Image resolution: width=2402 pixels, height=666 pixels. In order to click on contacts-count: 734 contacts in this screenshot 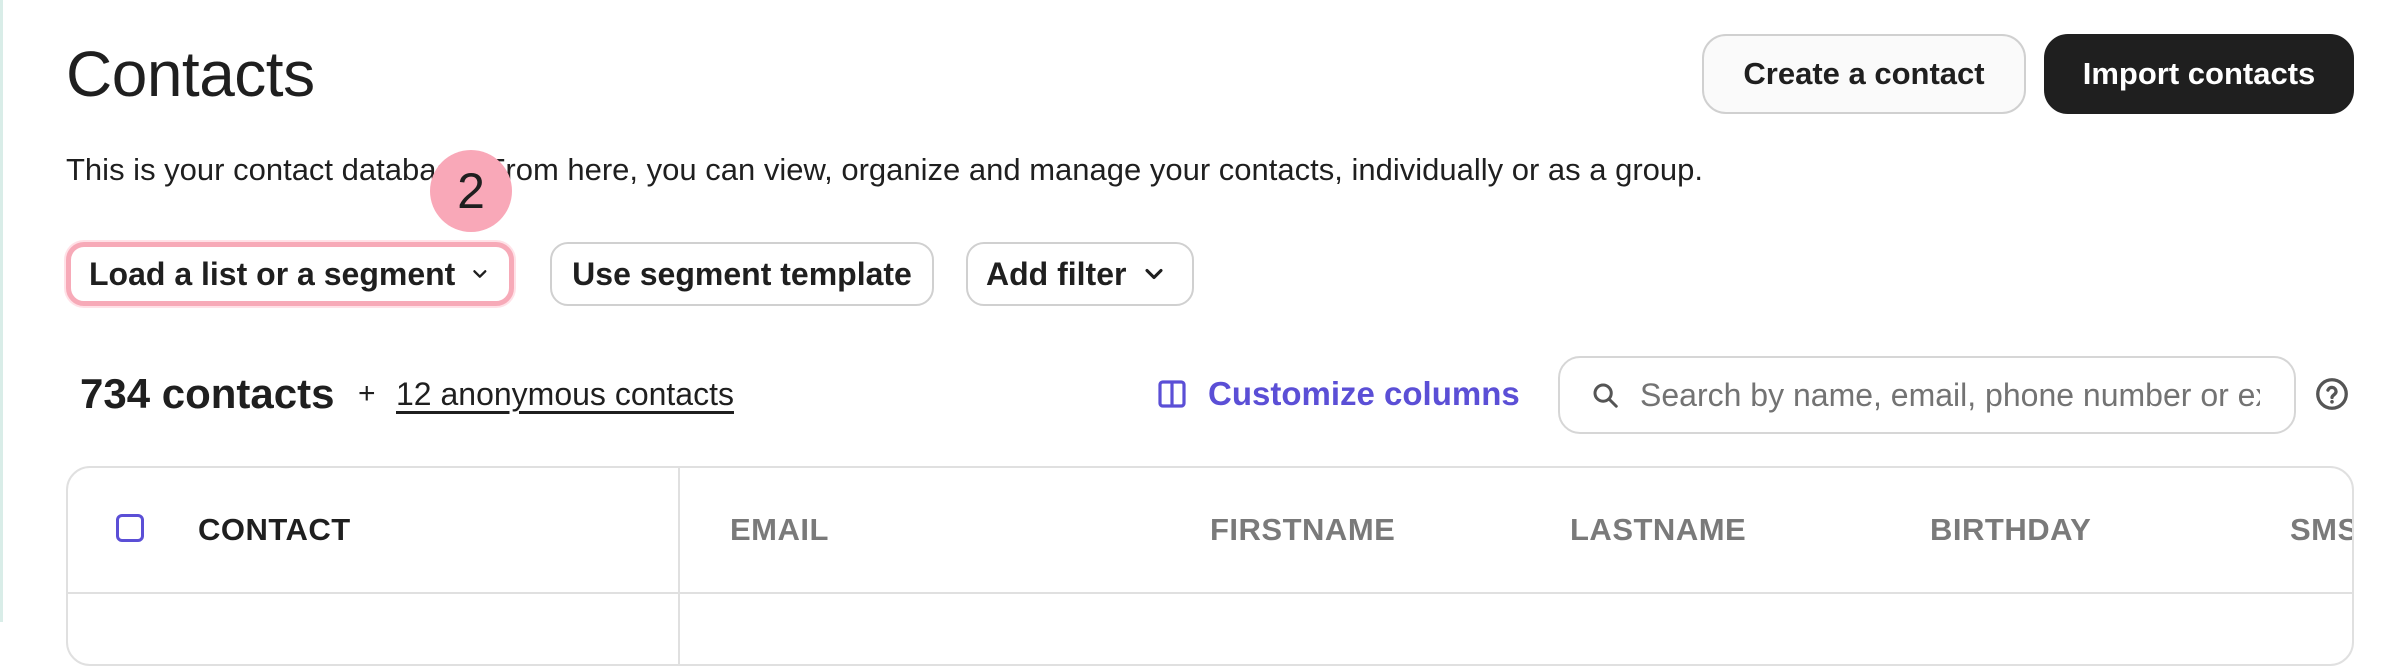, I will do `click(207, 393)`.